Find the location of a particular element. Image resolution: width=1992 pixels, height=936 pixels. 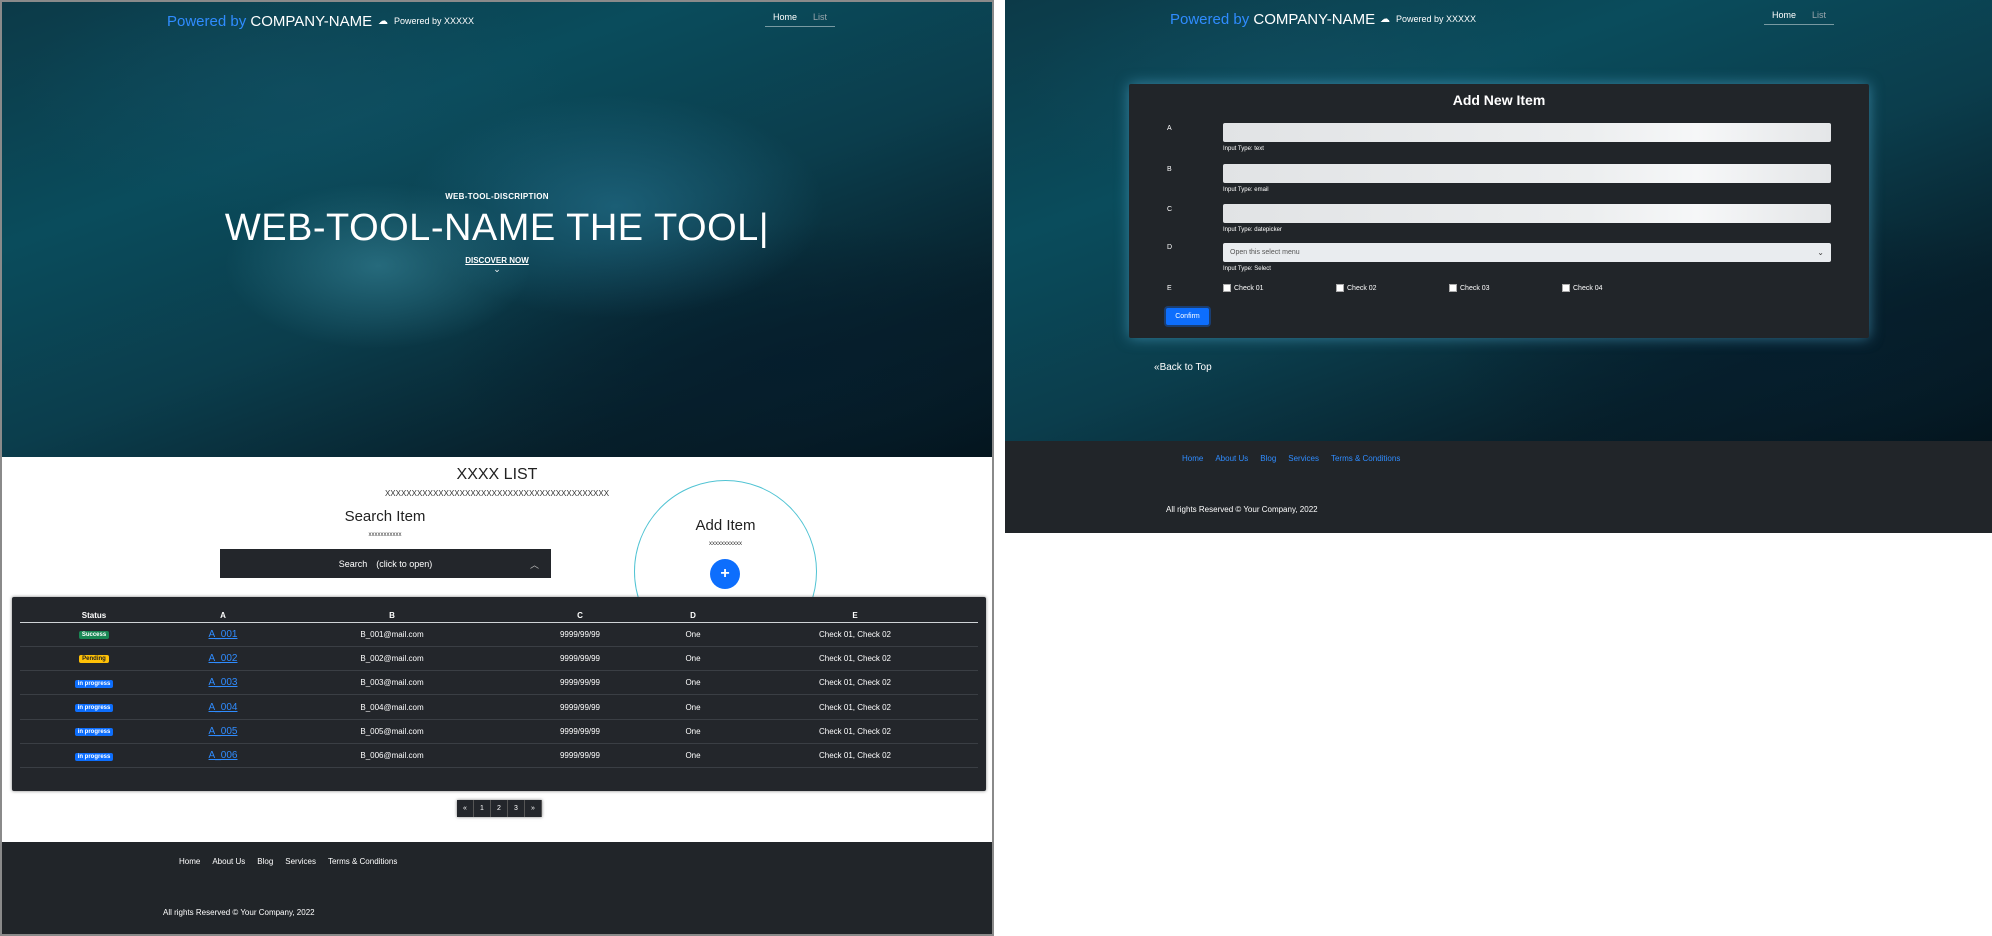

col-b: B is located at coordinates (392, 616).